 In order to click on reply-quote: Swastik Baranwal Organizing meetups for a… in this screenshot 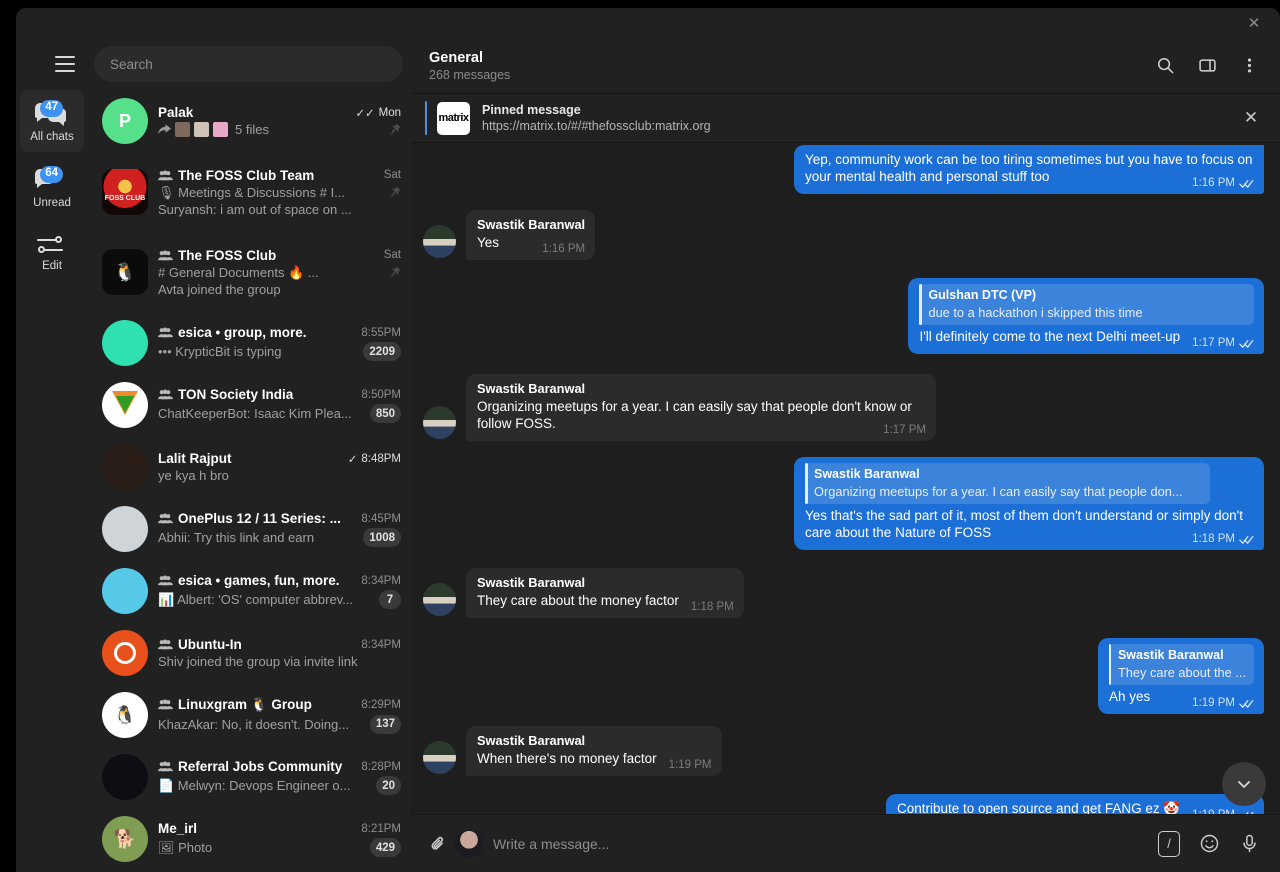, I will do `click(1007, 483)`.